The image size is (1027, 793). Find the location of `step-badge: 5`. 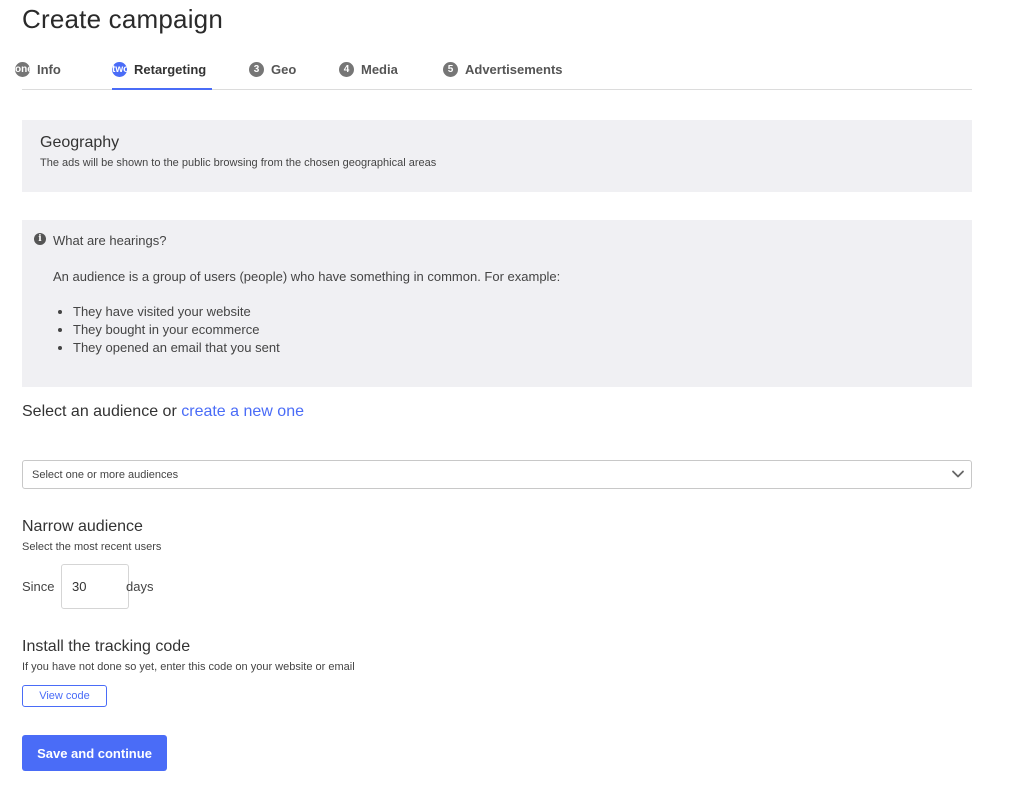

step-badge: 5 is located at coordinates (450, 69).